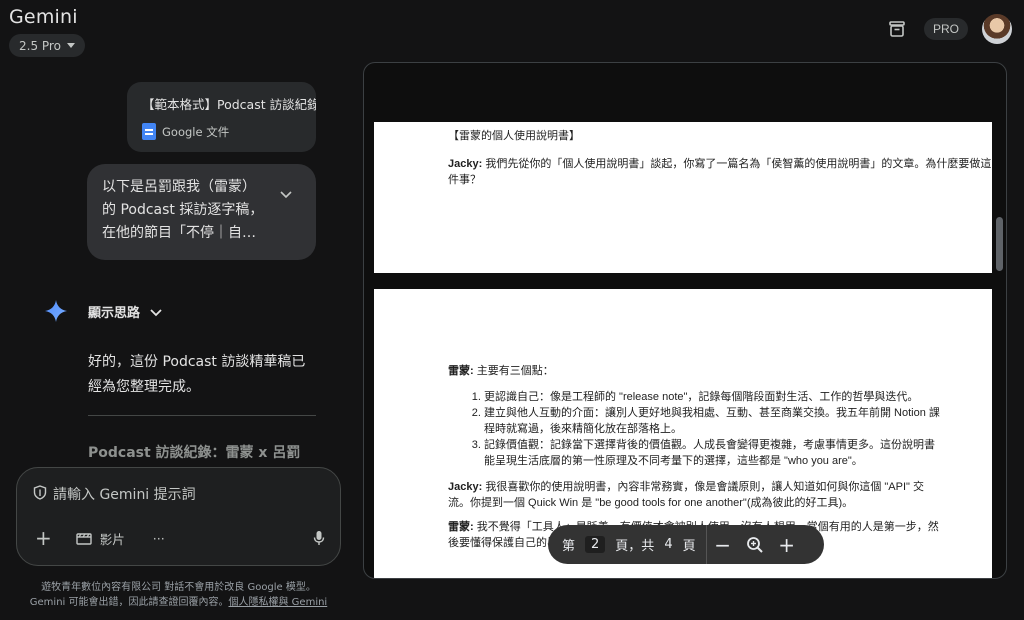 The width and height of the screenshot is (1024, 620). I want to click on page-indicator: 第 2 頁，共 4 頁, so click(622, 544).